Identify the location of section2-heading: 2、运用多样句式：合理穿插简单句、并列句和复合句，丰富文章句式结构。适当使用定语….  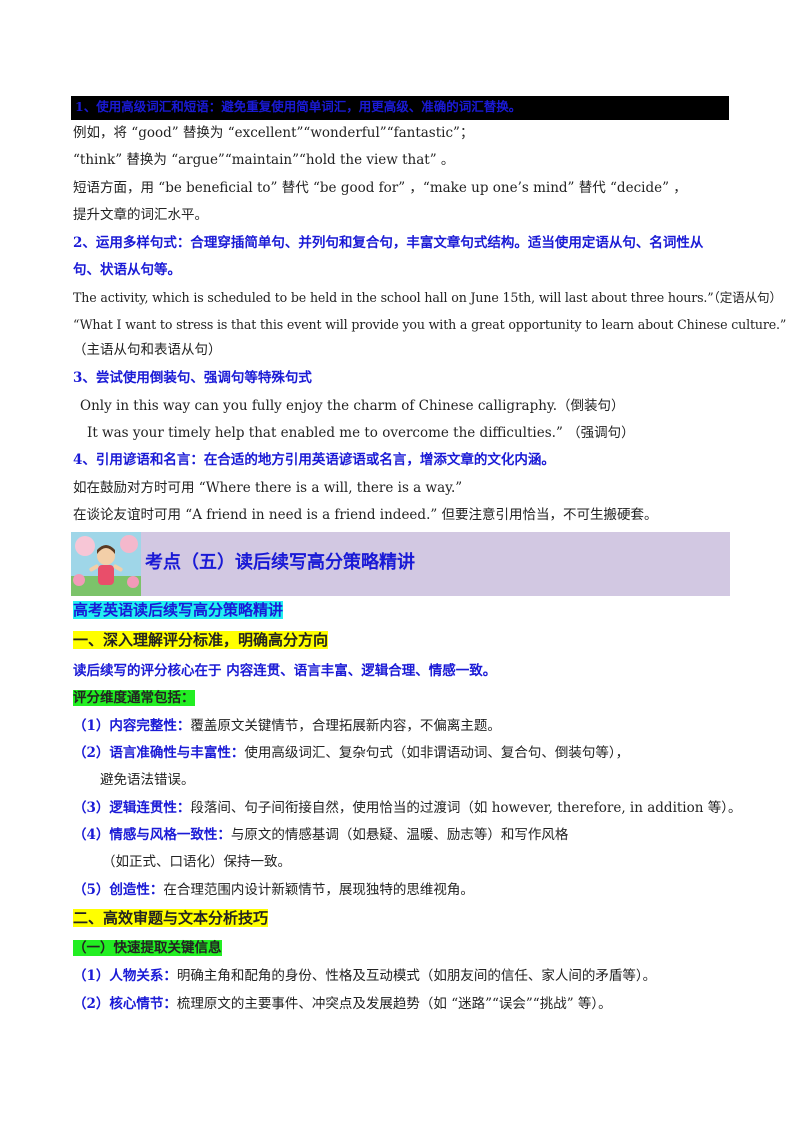
(388, 243).